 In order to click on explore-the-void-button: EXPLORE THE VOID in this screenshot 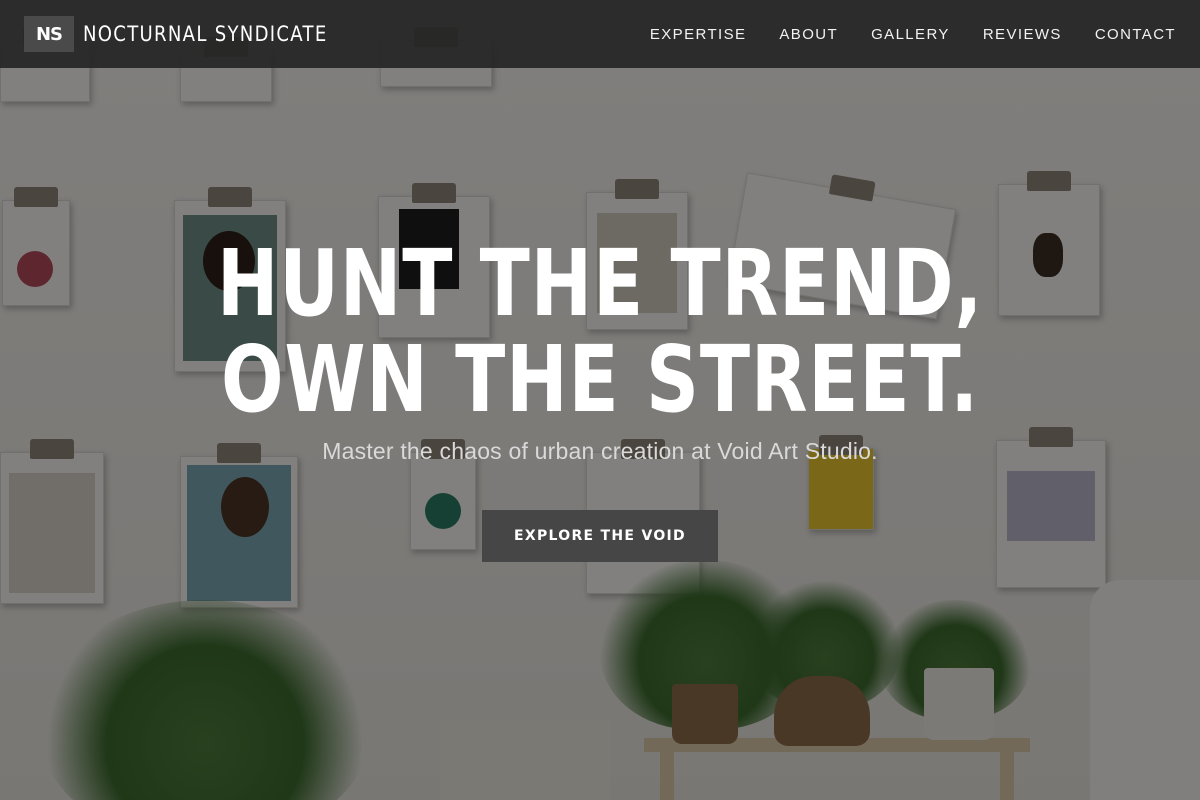, I will do `click(600, 536)`.